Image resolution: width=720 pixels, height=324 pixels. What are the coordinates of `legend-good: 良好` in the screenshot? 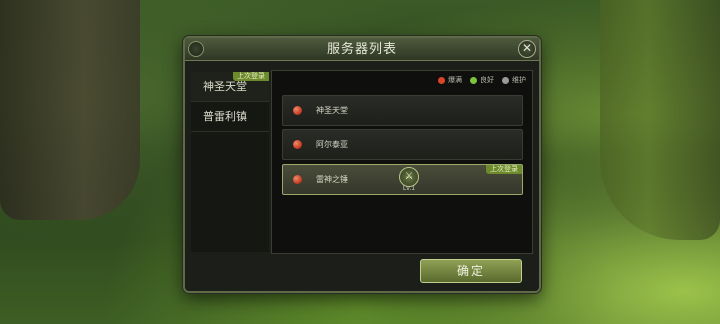 It's located at (482, 80).